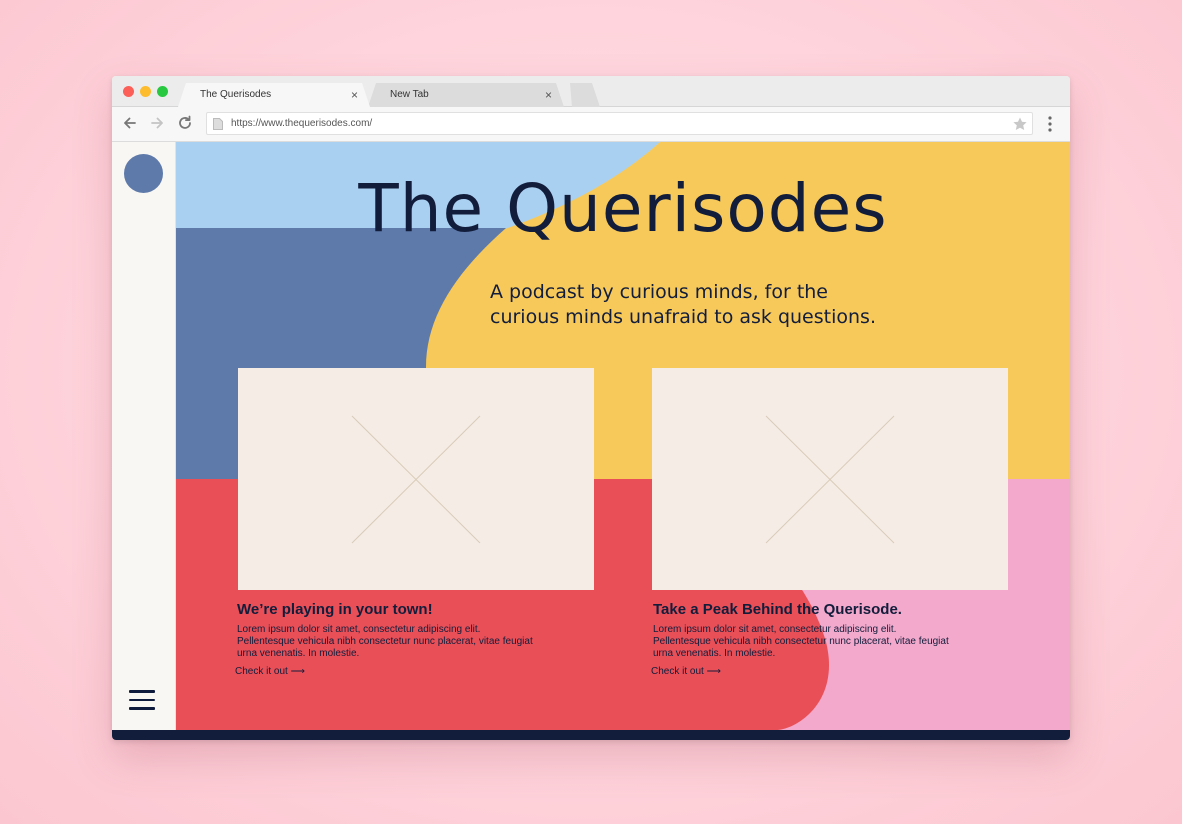 Image resolution: width=1182 pixels, height=824 pixels. Describe the element at coordinates (659, 292) in the screenshot. I see `tagline-line-1: A podcast by curious minds, for the` at that location.